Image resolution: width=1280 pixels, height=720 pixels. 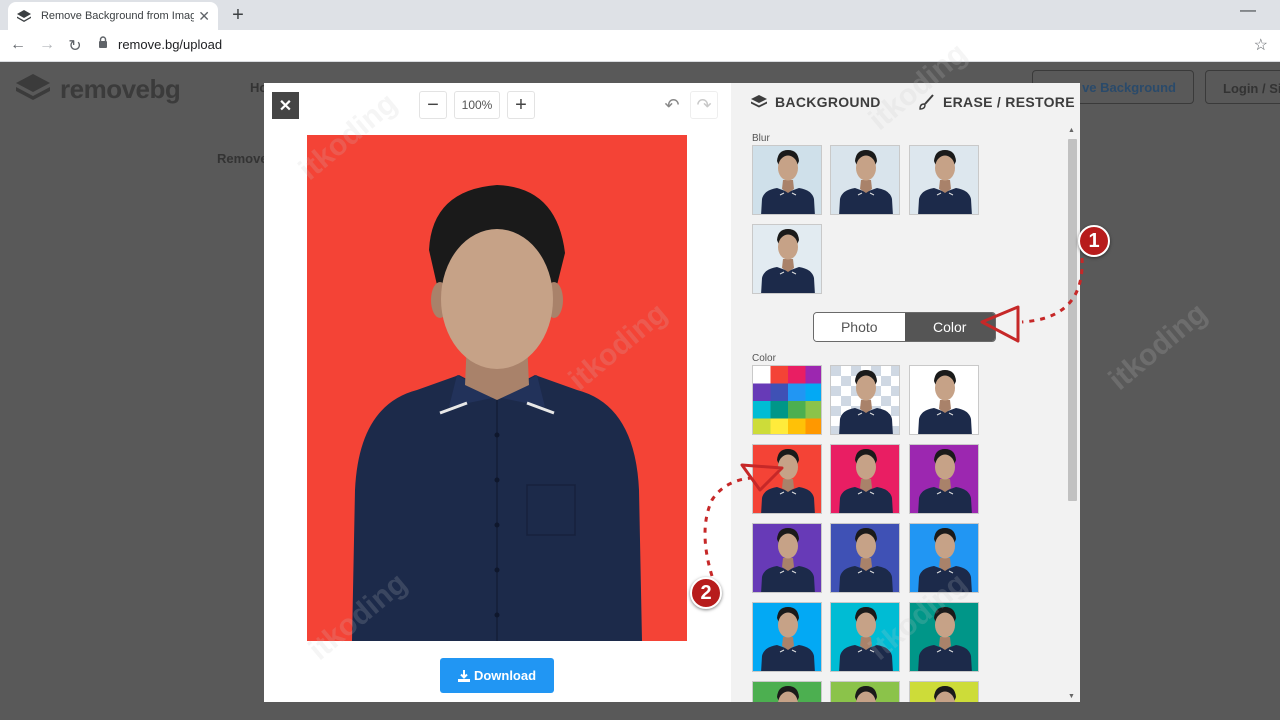 What do you see at coordinates (704, 105) in the screenshot?
I see `redo-icon: ↷` at bounding box center [704, 105].